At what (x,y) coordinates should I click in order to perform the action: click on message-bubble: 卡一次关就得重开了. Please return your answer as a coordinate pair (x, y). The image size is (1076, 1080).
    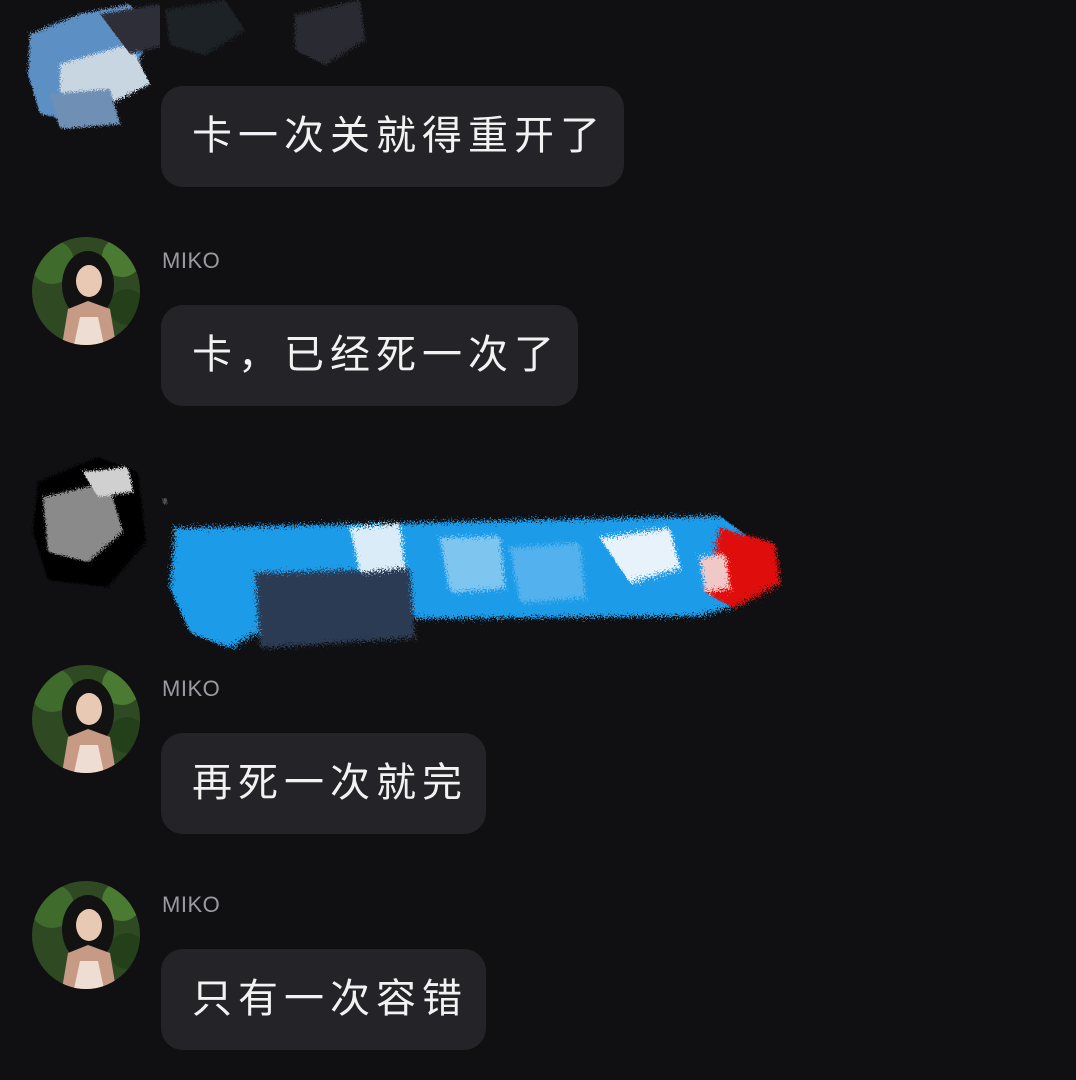
    Looking at the image, I should click on (392, 136).